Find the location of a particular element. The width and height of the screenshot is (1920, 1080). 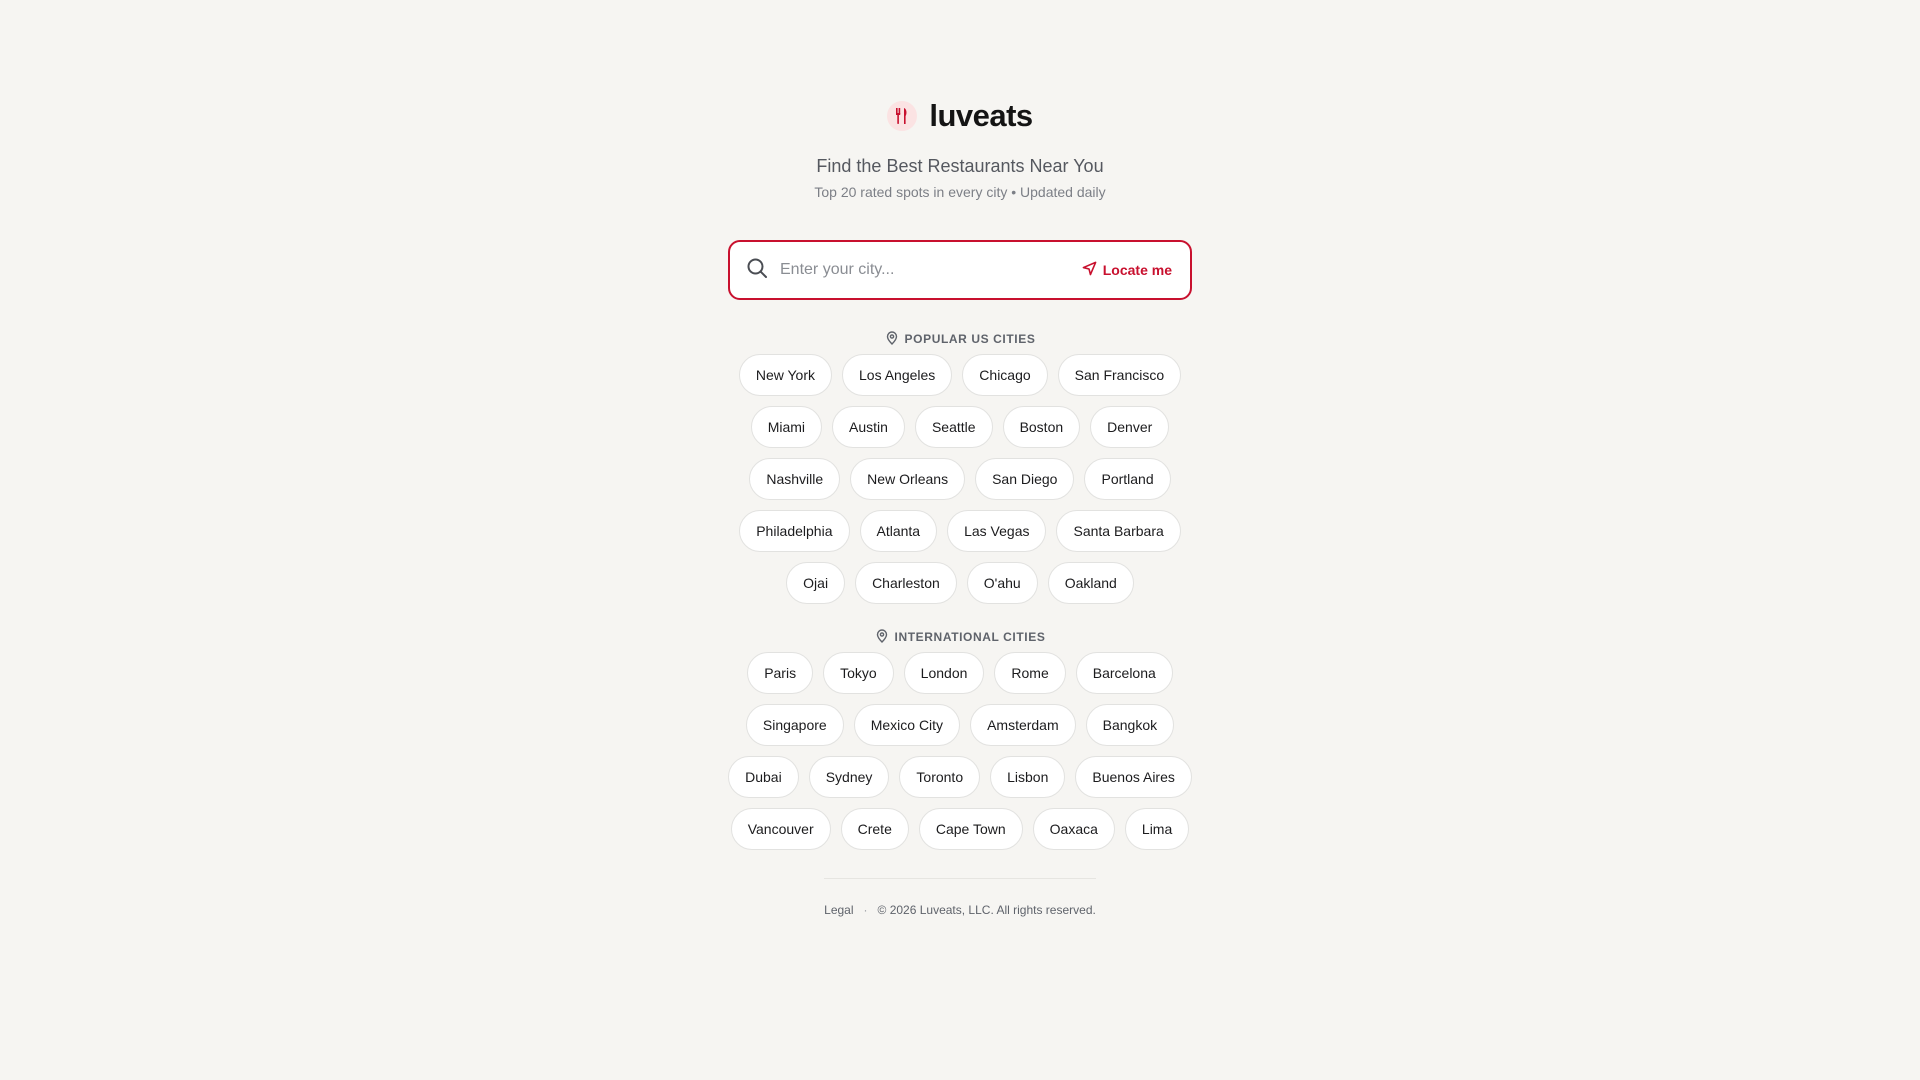

locate-me-button: Locate me is located at coordinates (1127, 270).